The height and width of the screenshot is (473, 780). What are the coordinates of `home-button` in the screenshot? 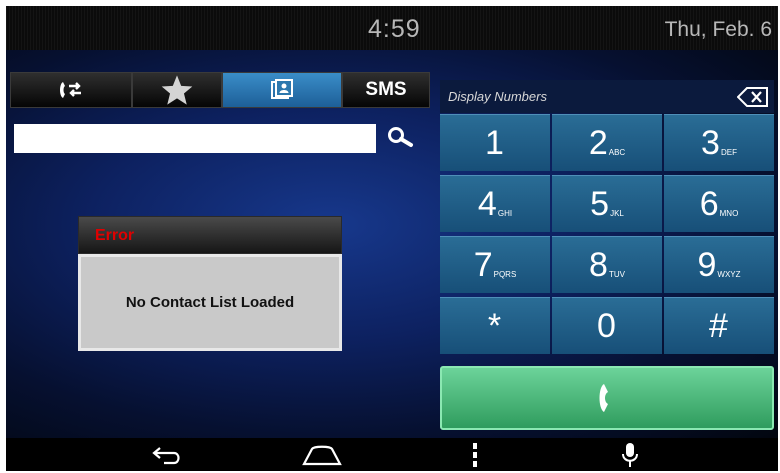 It's located at (322, 455).